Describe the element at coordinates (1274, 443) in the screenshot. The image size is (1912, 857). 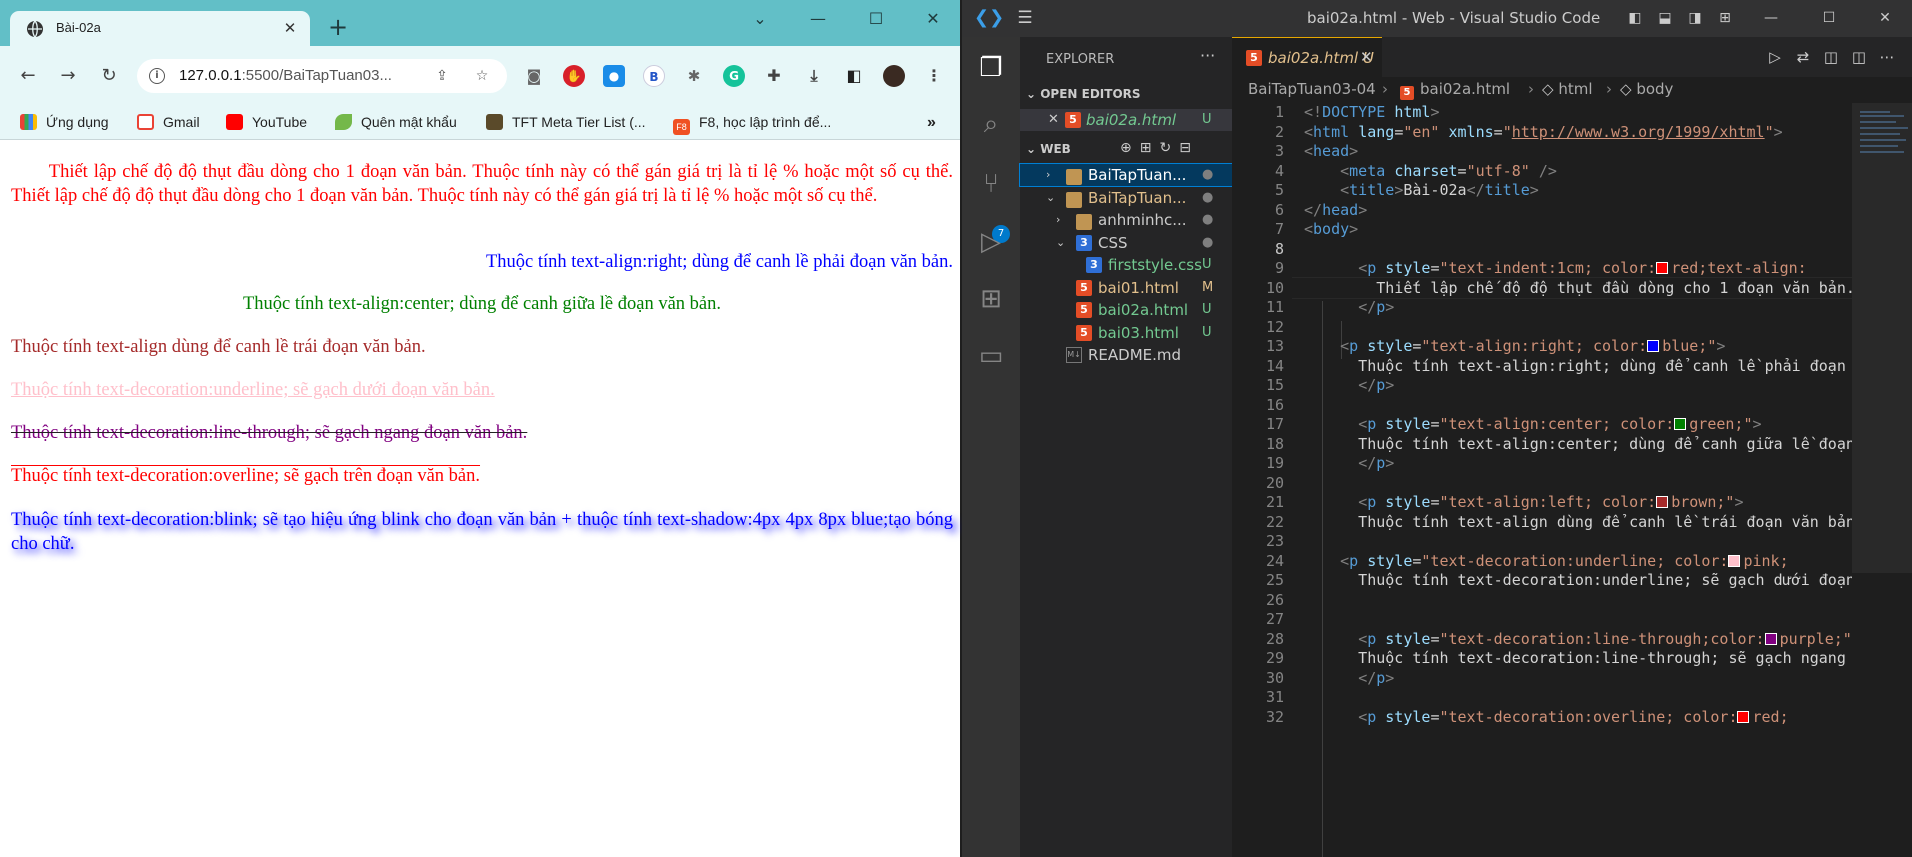
I see `line-number: 18` at that location.